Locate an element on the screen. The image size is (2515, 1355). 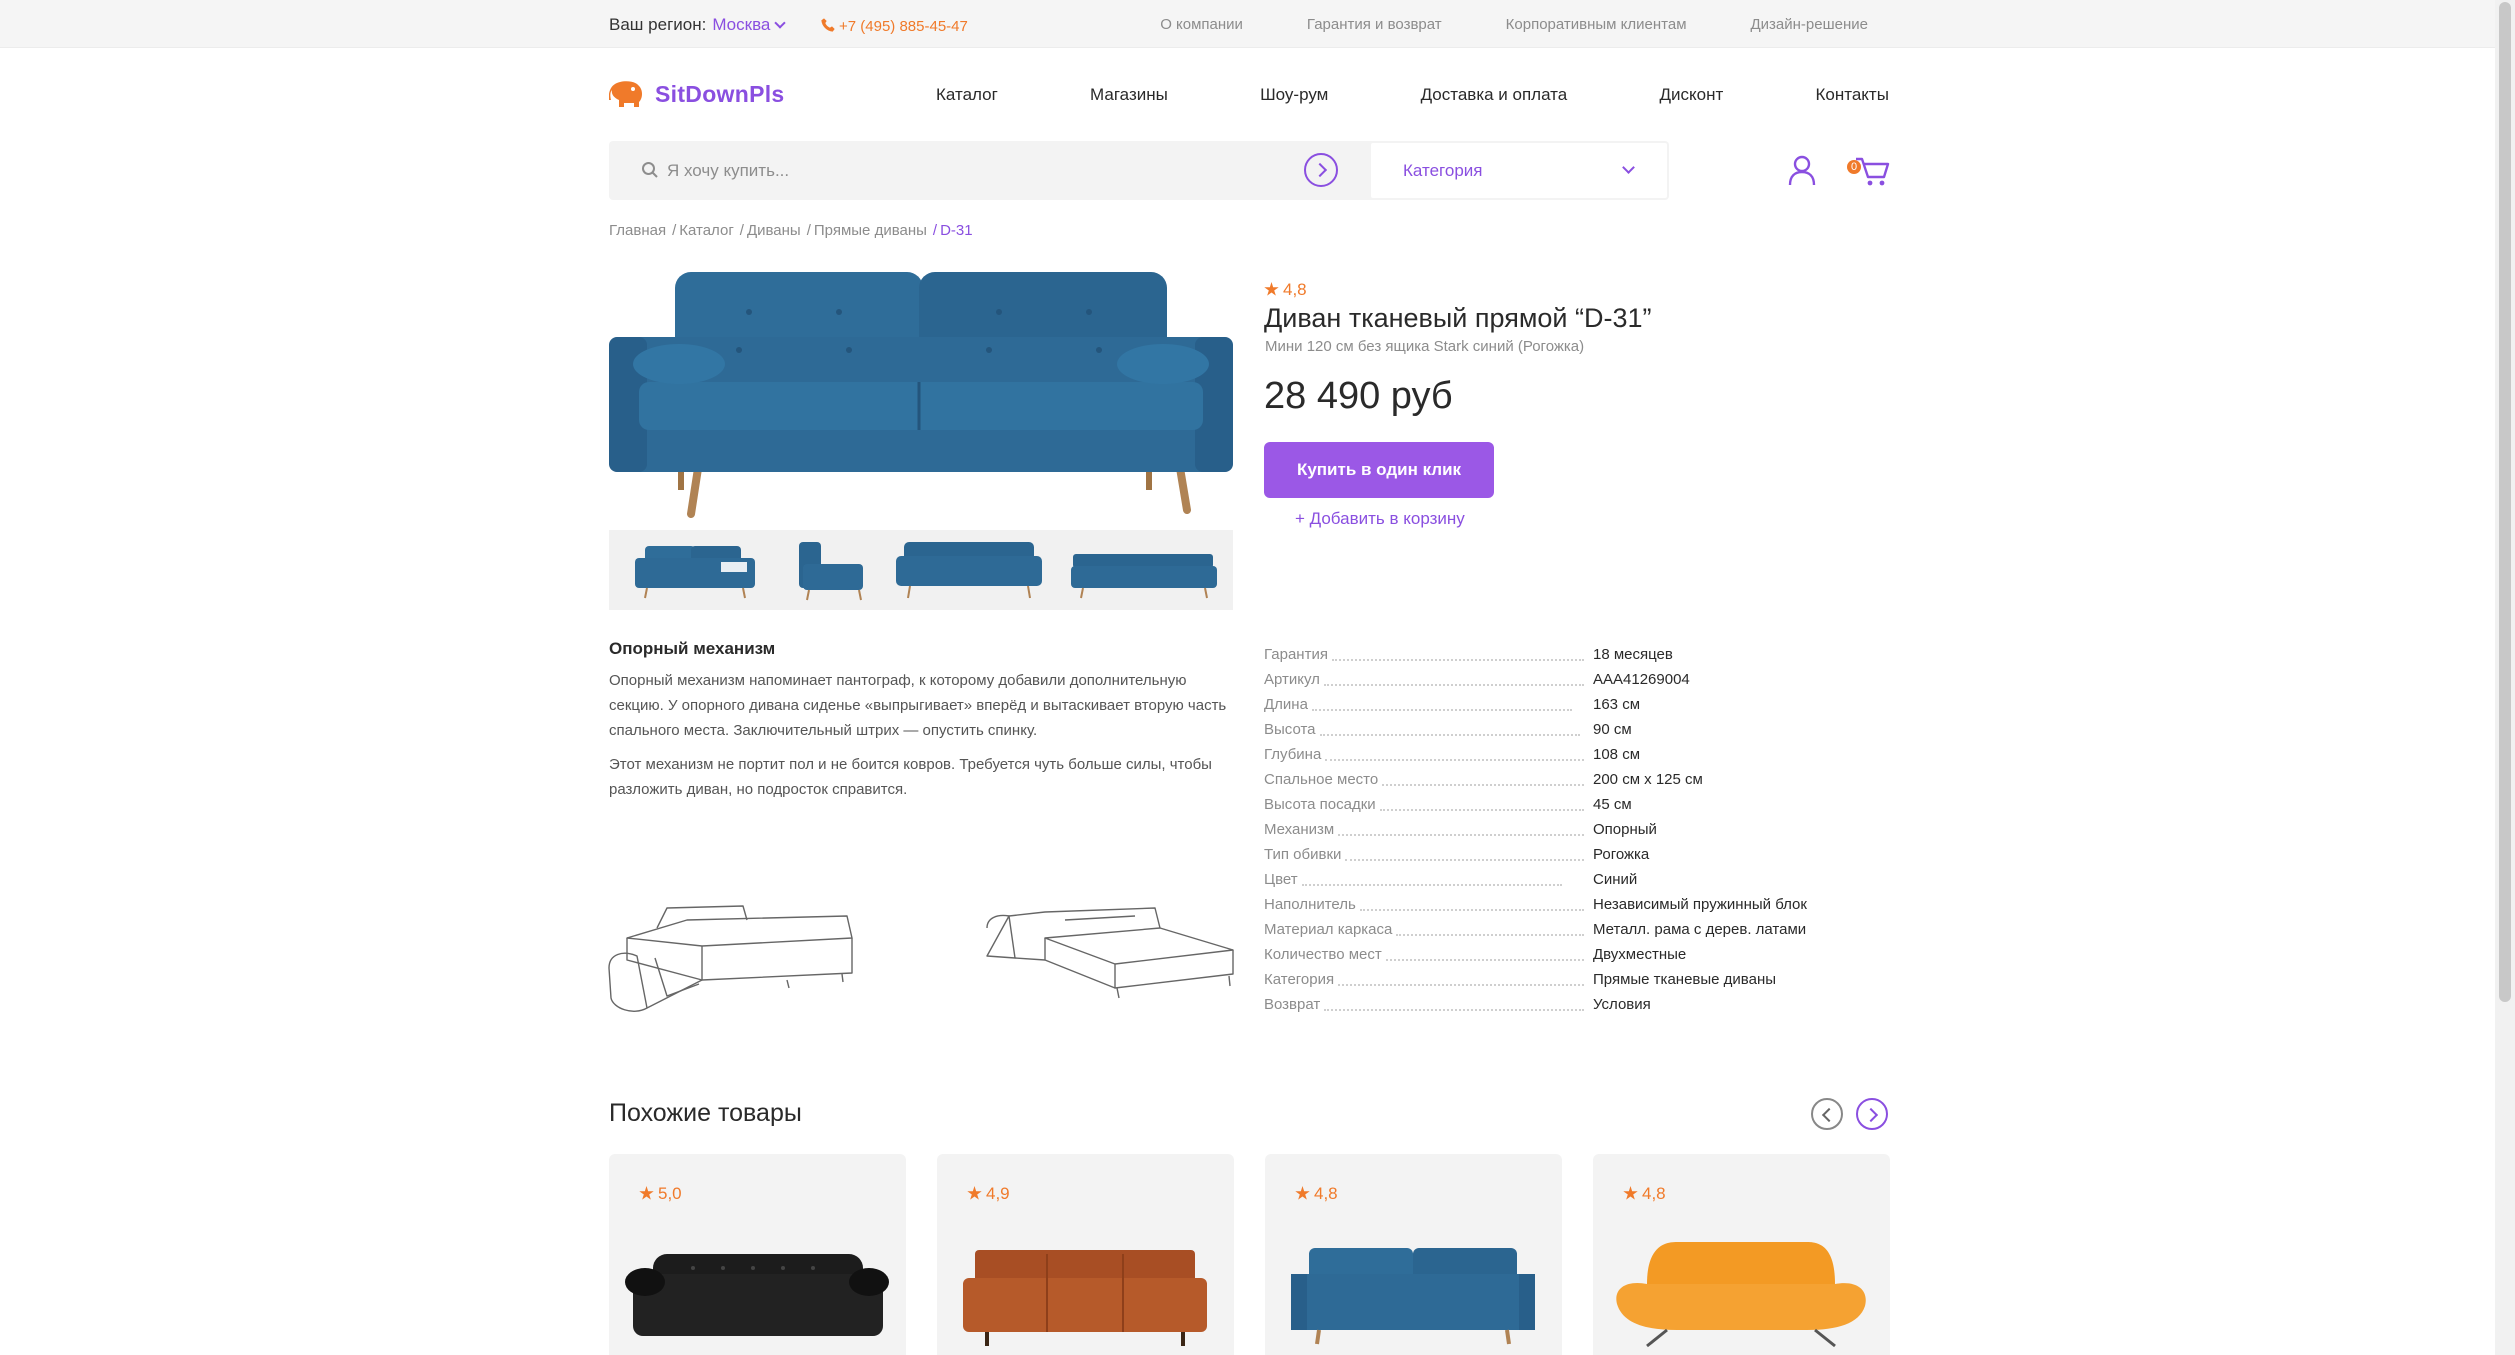
similar-product-card: 5,0 is located at coordinates (757, 1254).